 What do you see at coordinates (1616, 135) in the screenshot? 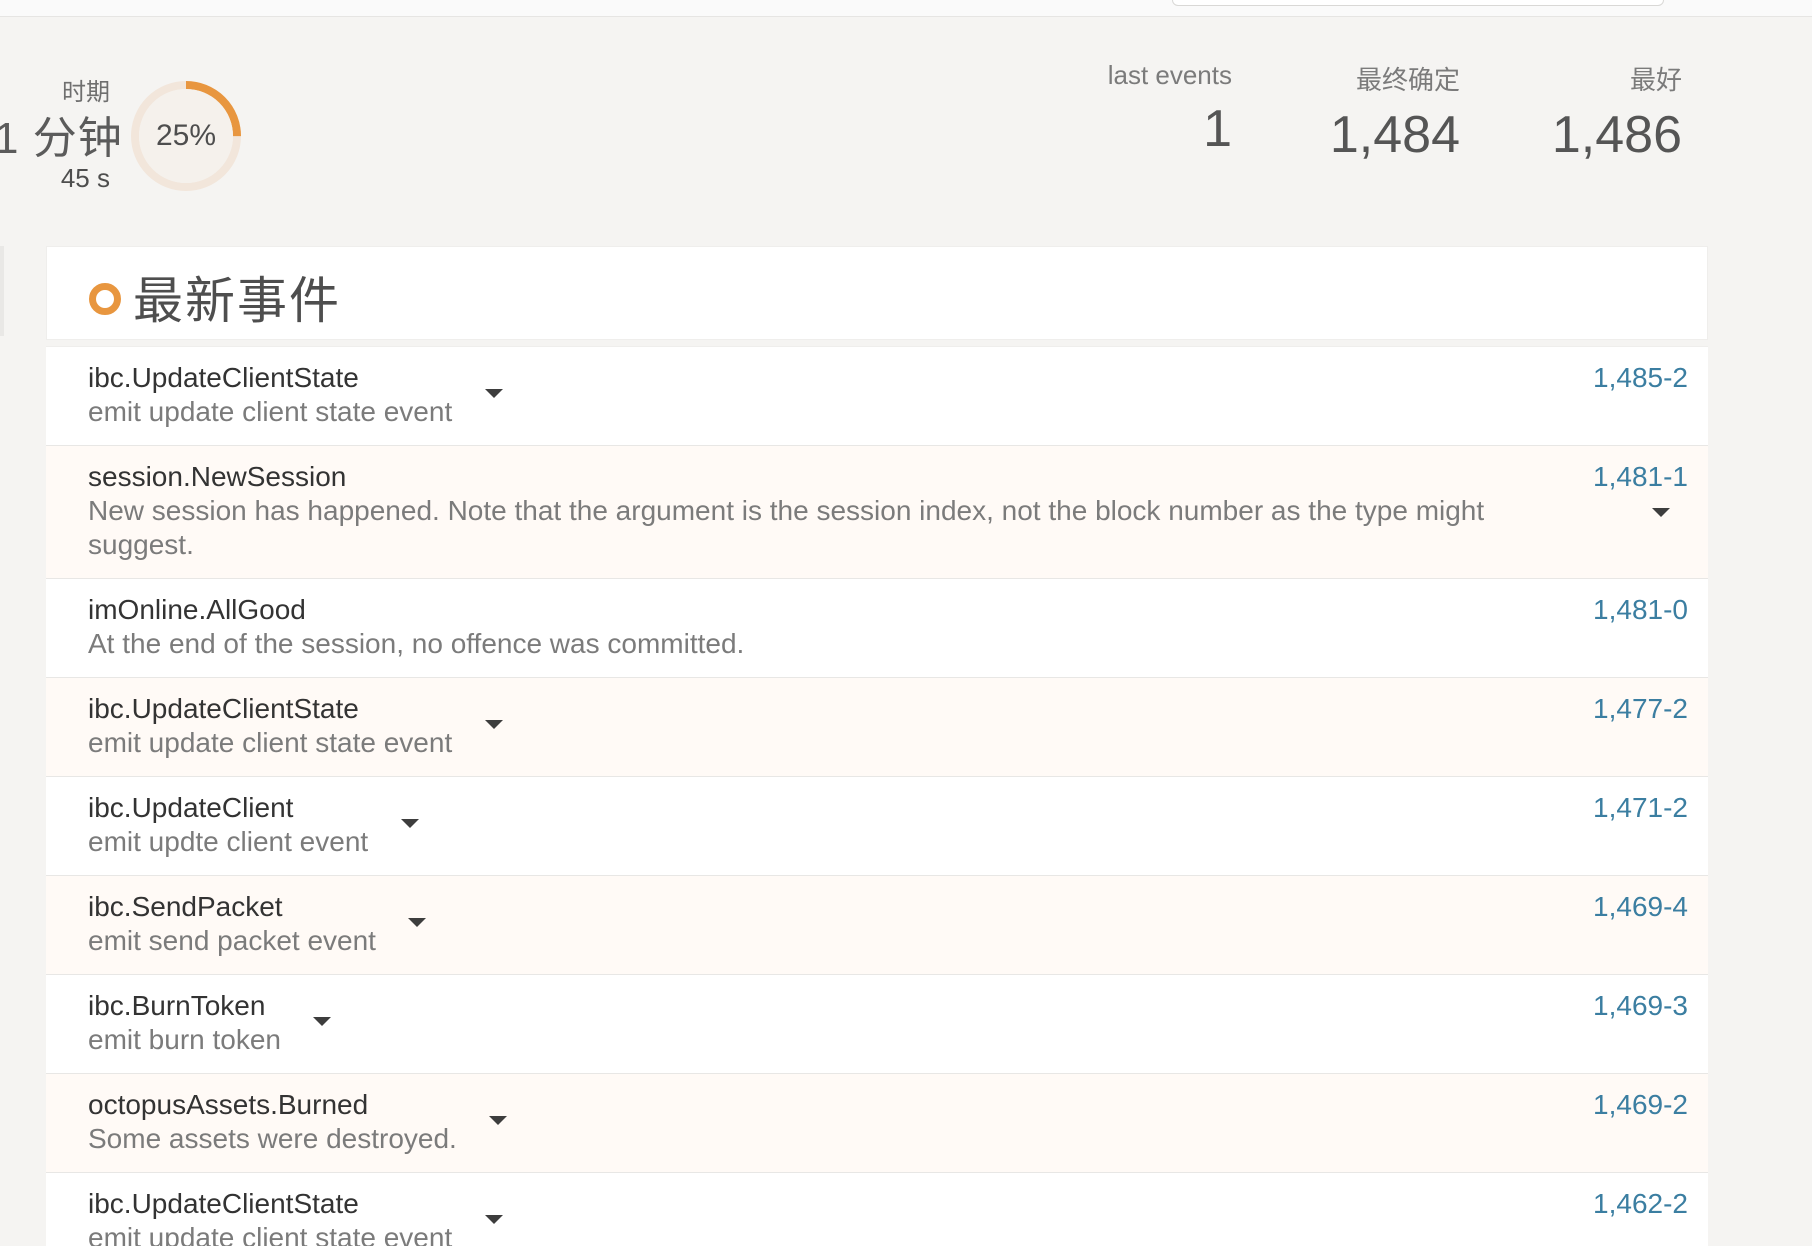
I see `stat-value: 1,486` at bounding box center [1616, 135].